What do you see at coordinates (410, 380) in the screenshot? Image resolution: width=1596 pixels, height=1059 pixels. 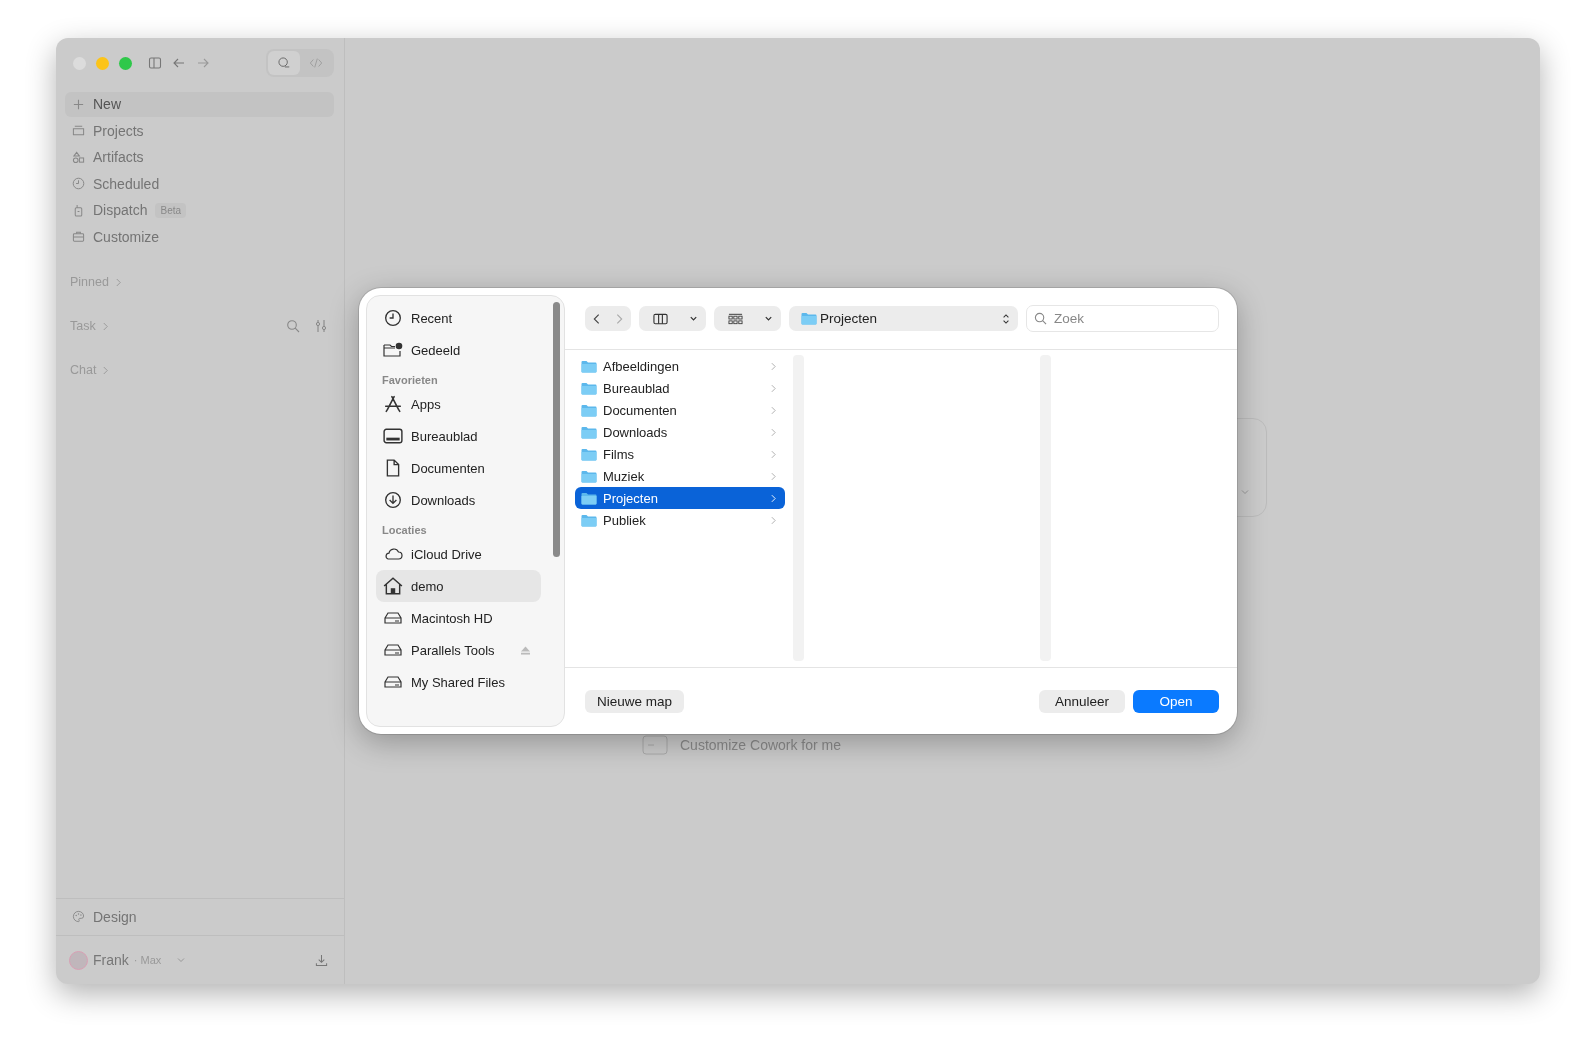 I see `group-title: Favorieten` at bounding box center [410, 380].